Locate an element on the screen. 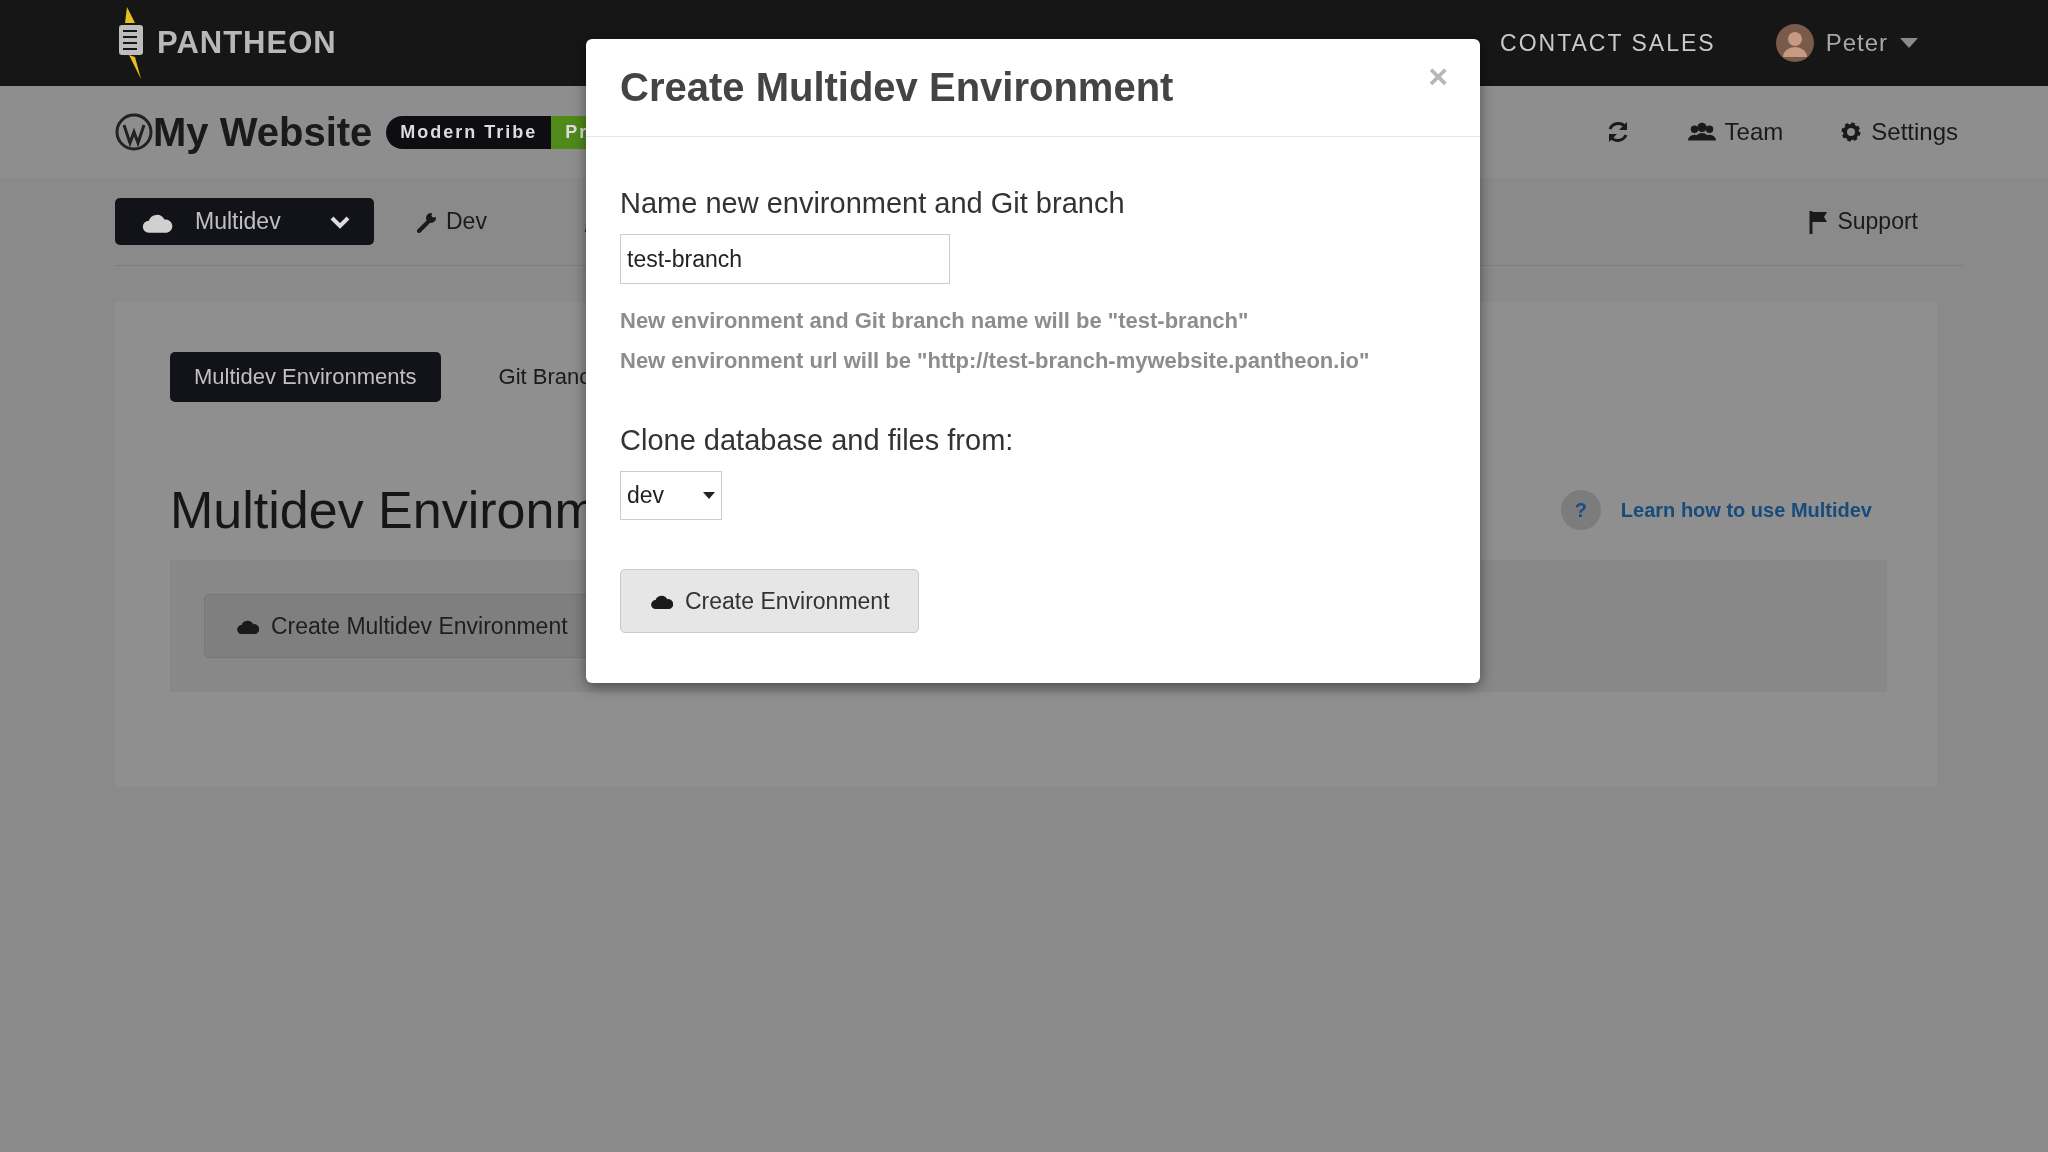 The image size is (2048, 1152). help-text: New environment and Git branch name will be "test-branch" is located at coordinates (934, 321).